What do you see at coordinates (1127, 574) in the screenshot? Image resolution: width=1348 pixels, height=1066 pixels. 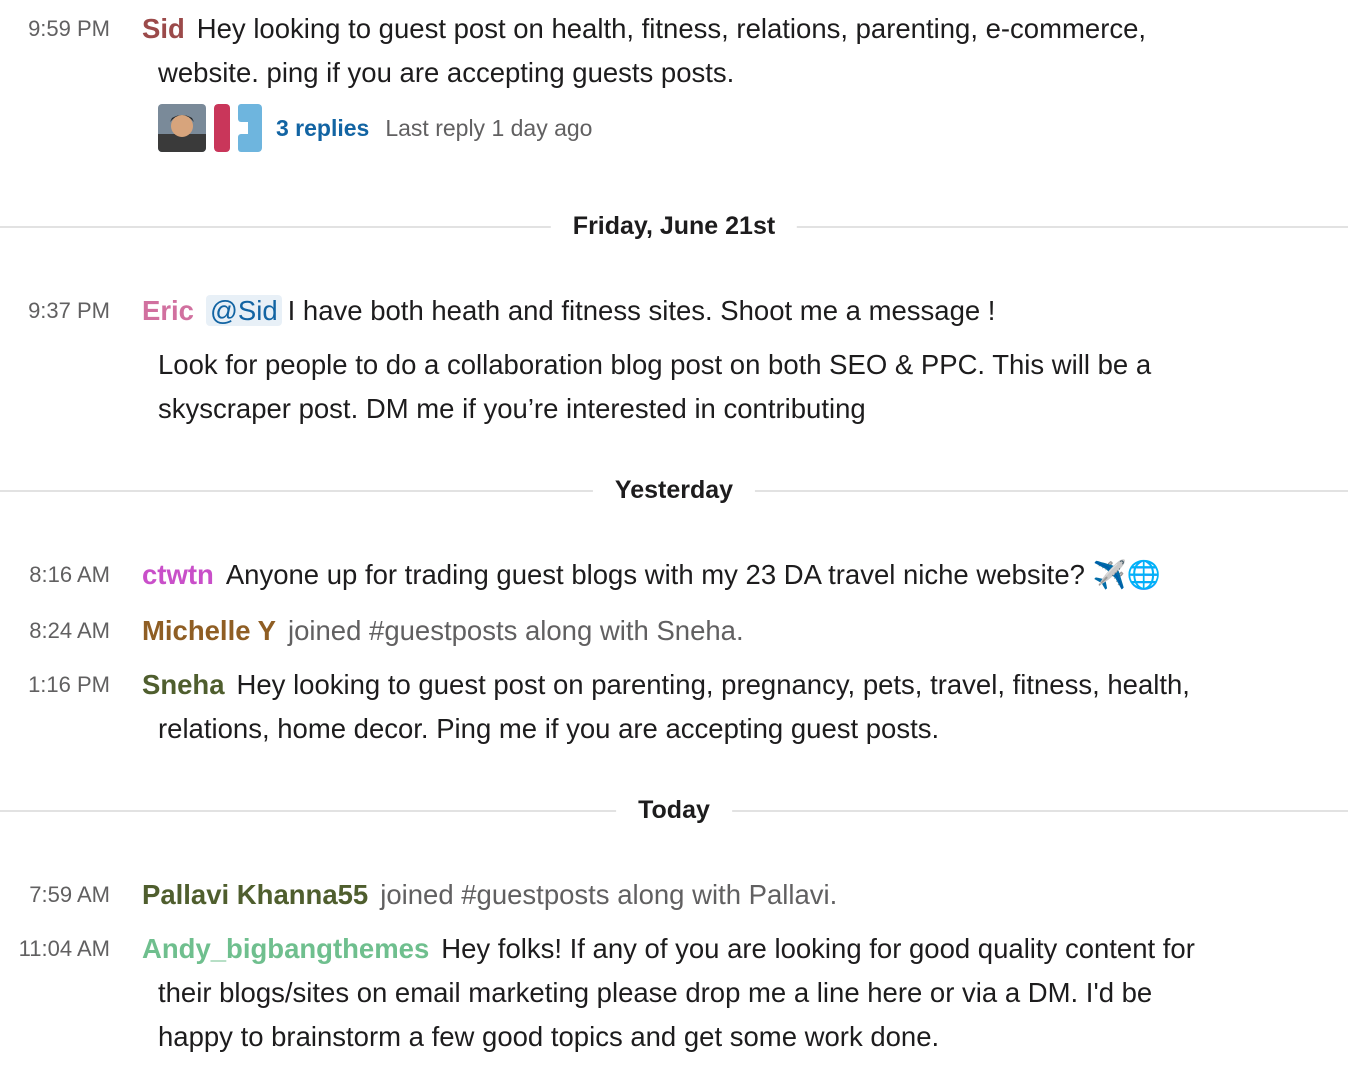 I see `airplane-globe-emoji-icon: ✈️🌐` at bounding box center [1127, 574].